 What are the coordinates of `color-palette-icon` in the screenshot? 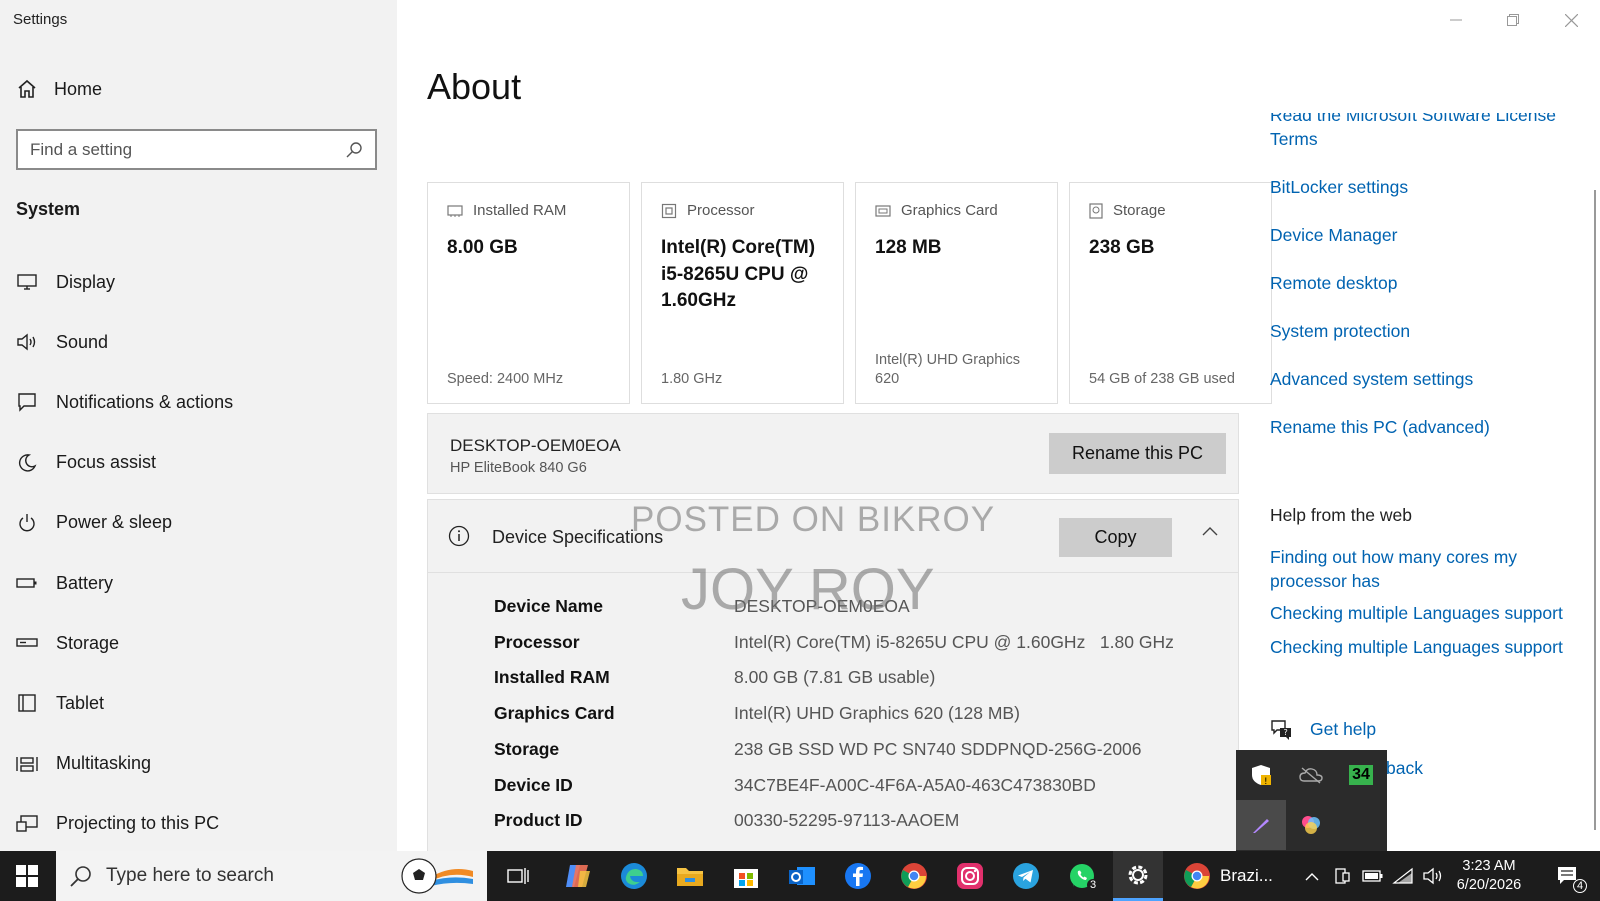 It's located at (1311, 825).